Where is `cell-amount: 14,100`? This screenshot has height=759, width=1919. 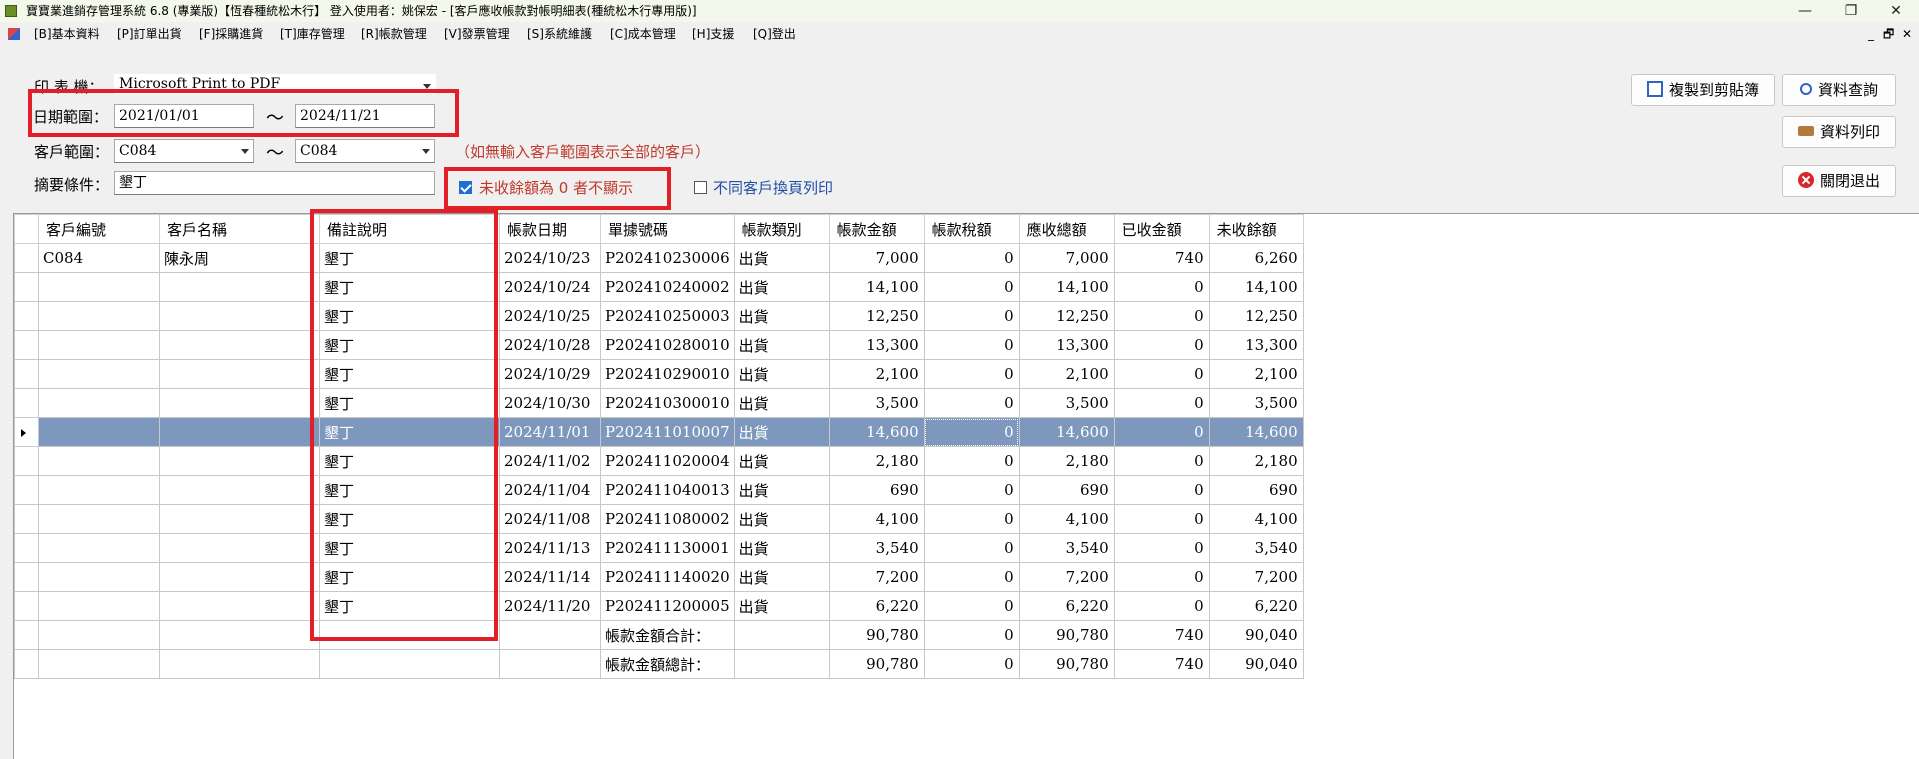 cell-amount: 14,100 is located at coordinates (876, 287).